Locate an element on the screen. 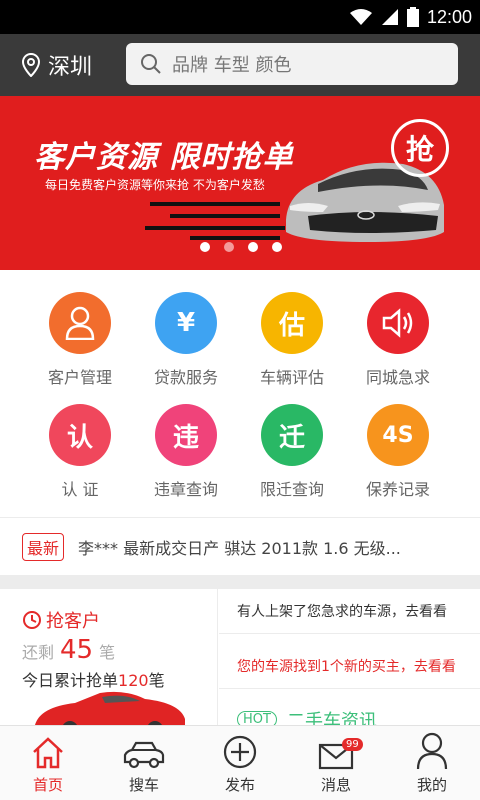 The height and width of the screenshot is (800, 480). grab-customer-title: 抢客户 is located at coordinates (61, 620).